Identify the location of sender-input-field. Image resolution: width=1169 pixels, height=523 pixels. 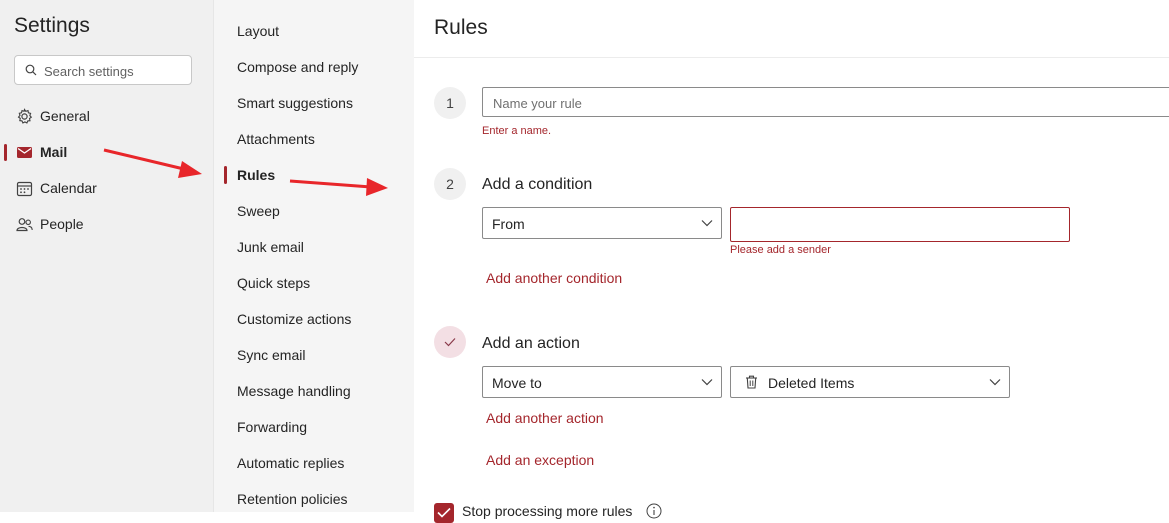
(900, 224).